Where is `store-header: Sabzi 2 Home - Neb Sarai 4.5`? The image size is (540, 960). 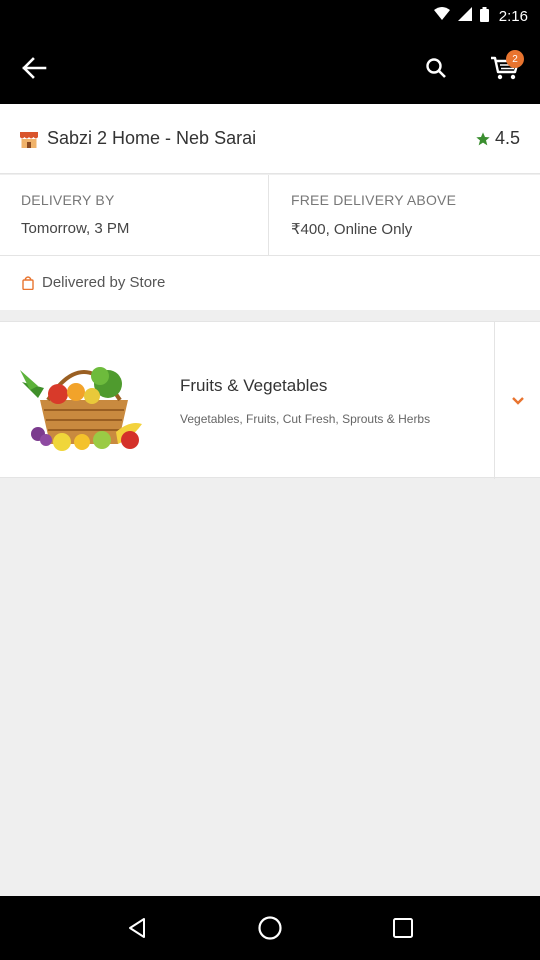
store-header: Sabzi 2 Home - Neb Sarai 4.5 is located at coordinates (270, 139).